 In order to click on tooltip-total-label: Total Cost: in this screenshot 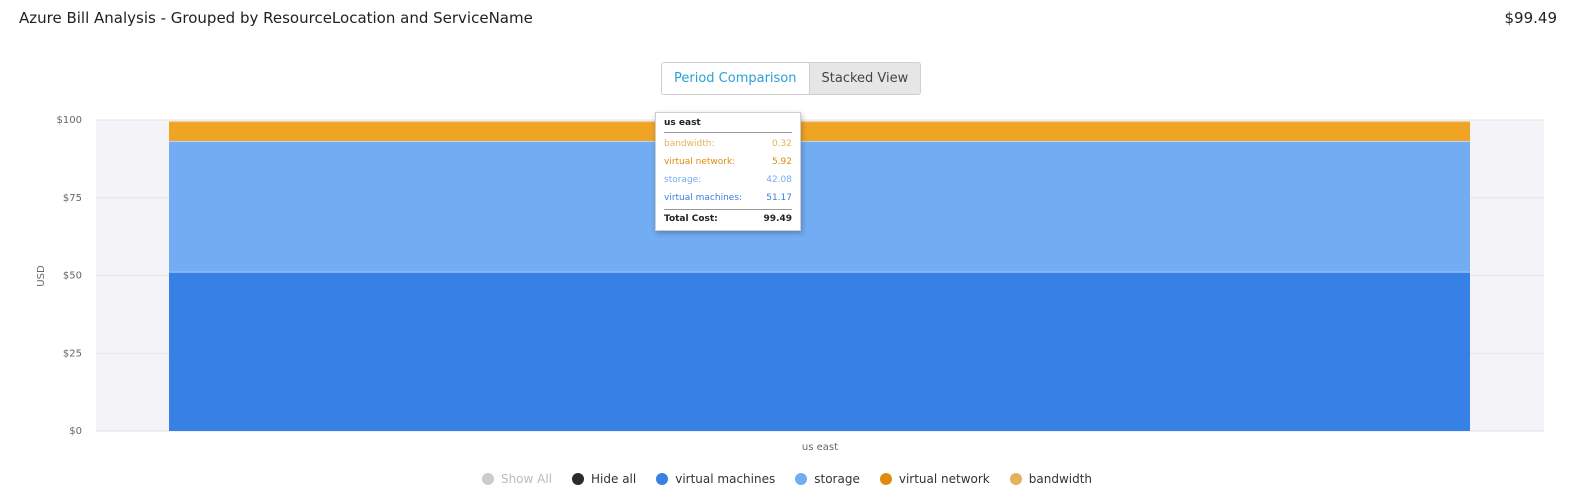, I will do `click(691, 219)`.